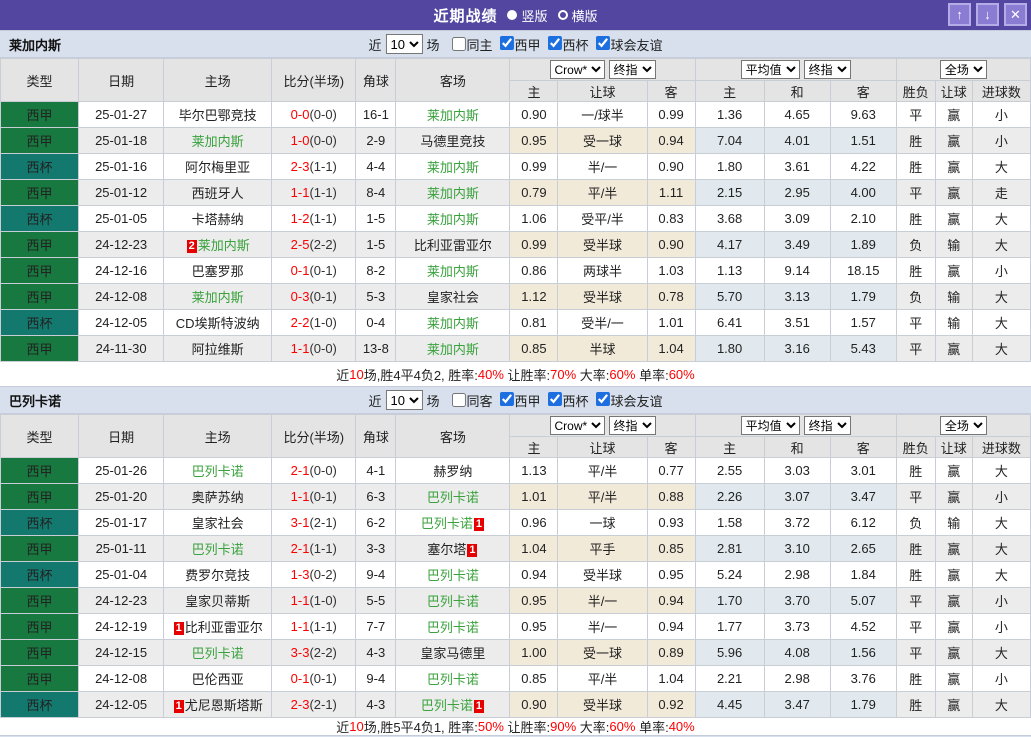 The width and height of the screenshot is (1031, 737). Describe the element at coordinates (729, 704) in the screenshot. I see `avg-home-cell: 4.45` at that location.